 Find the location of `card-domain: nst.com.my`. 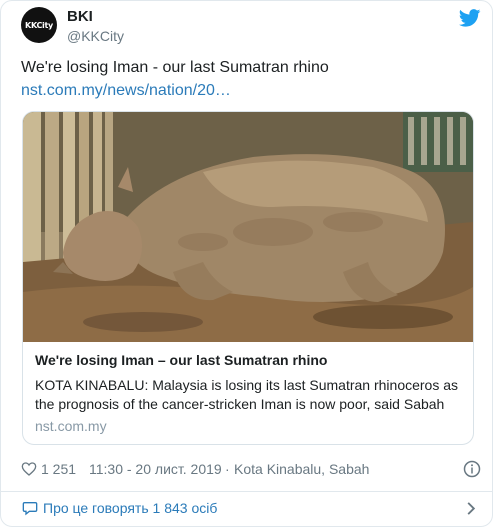

card-domain: nst.com.my is located at coordinates (71, 426).